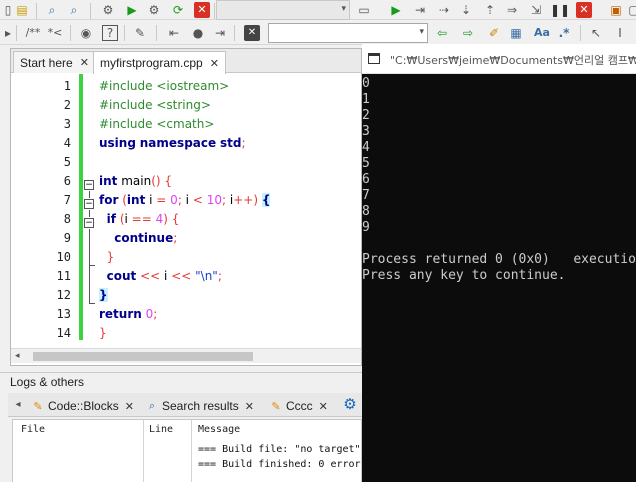 This screenshot has width=636, height=482. Describe the element at coordinates (55, 33) in the screenshot. I see `uncomment-icon: *<` at that location.